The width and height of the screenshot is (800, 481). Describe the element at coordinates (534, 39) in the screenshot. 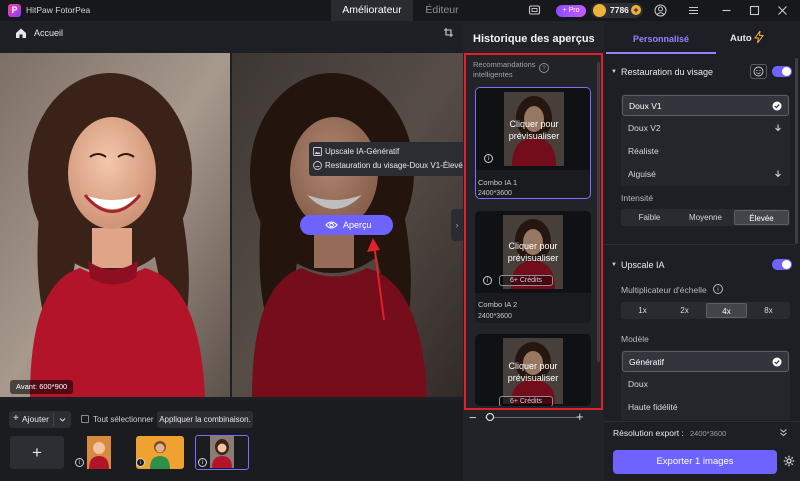

I see `history-title: Historique des aperçus` at that location.